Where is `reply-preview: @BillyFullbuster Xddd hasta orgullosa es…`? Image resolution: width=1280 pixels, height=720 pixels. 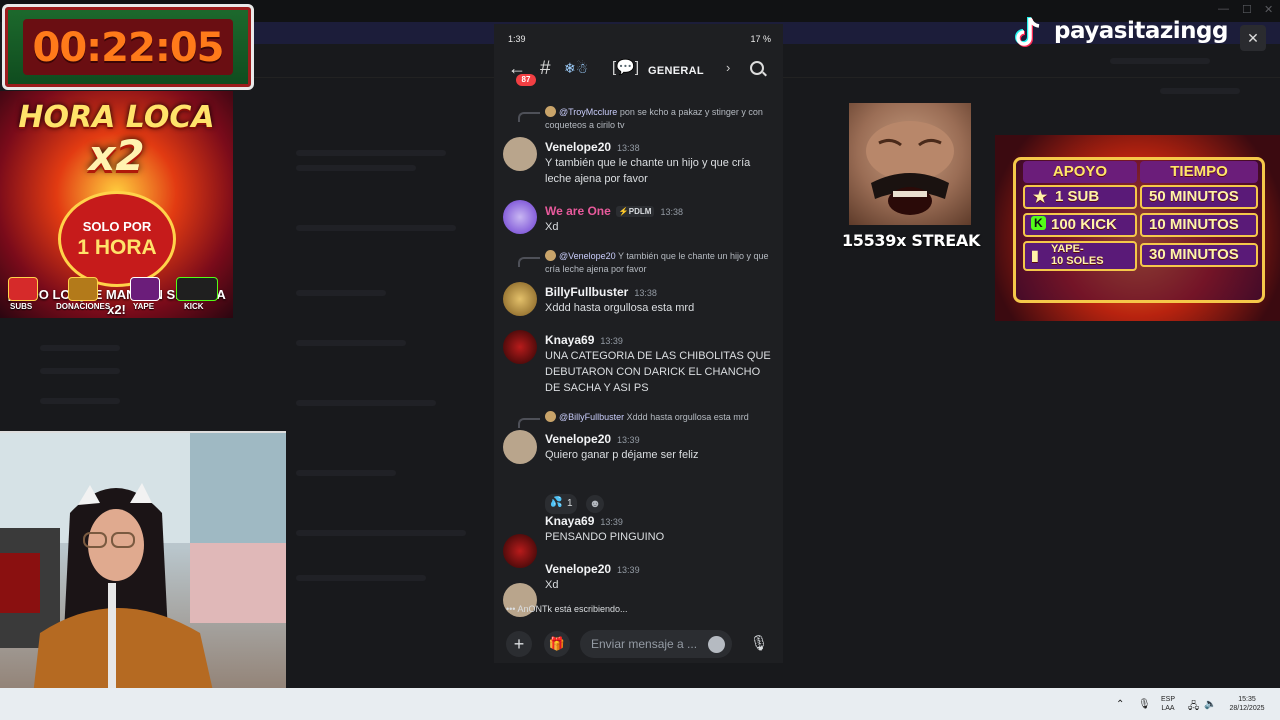
reply-preview: @BillyFullbuster Xddd hasta orgullosa es… is located at coordinates (660, 417).